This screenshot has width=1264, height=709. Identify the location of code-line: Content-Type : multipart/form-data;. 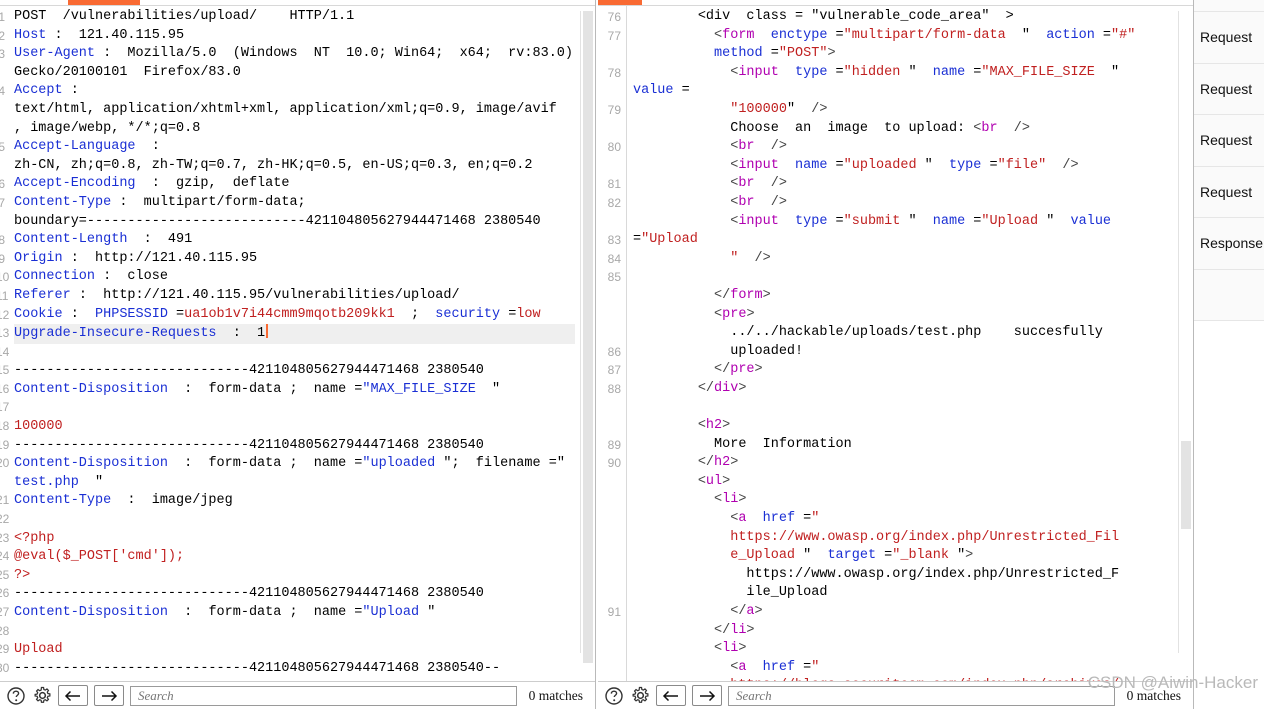
(294, 203).